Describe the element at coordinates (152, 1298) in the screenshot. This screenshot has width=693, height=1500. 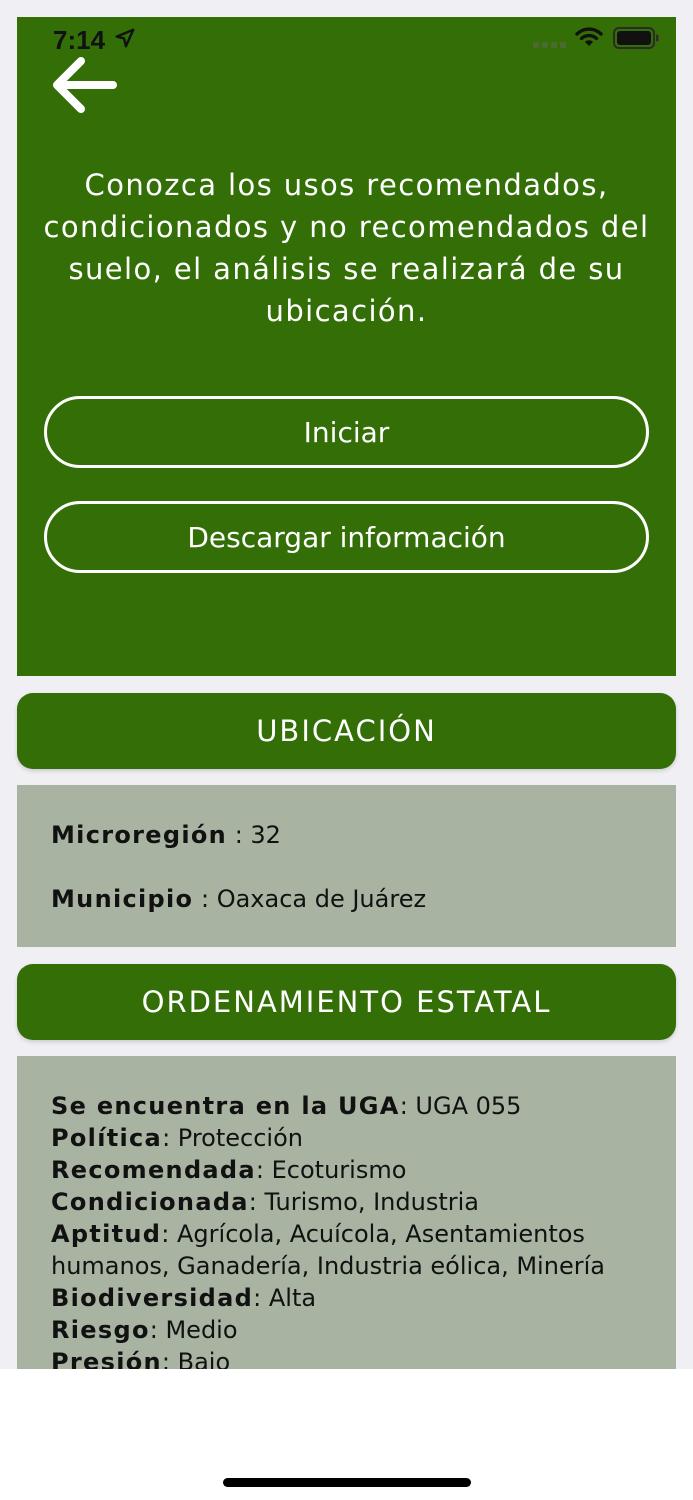
I see `field-label: Biodiversidad` at that location.